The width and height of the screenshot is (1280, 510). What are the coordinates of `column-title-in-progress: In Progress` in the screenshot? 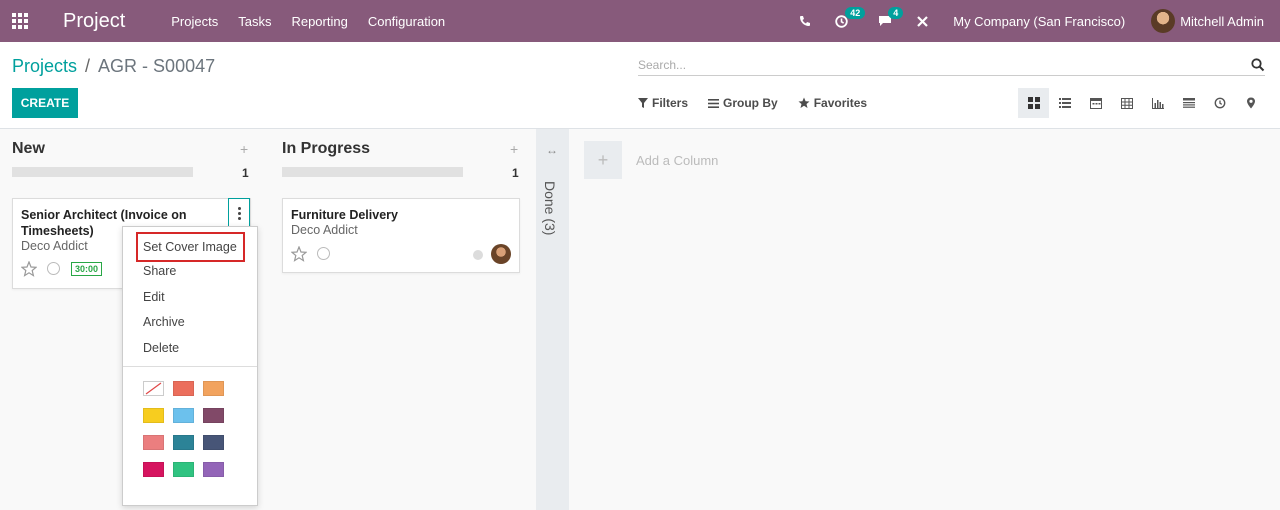 It's located at (326, 149).